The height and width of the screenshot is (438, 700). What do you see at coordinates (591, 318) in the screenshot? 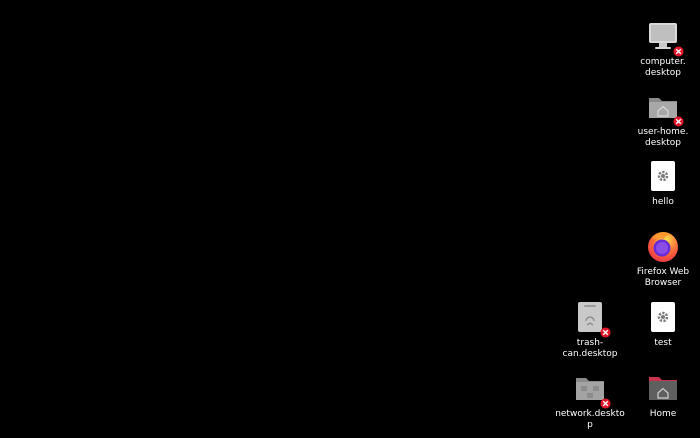
I see `trash-icon` at bounding box center [591, 318].